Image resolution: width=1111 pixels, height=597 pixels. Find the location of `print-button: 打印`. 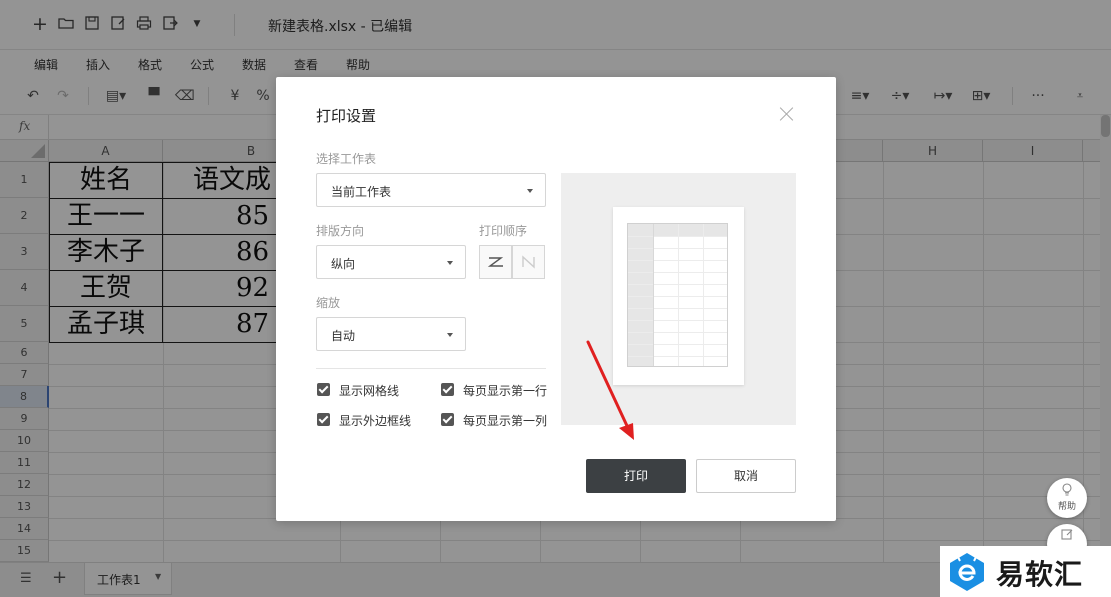

print-button: 打印 is located at coordinates (636, 476).